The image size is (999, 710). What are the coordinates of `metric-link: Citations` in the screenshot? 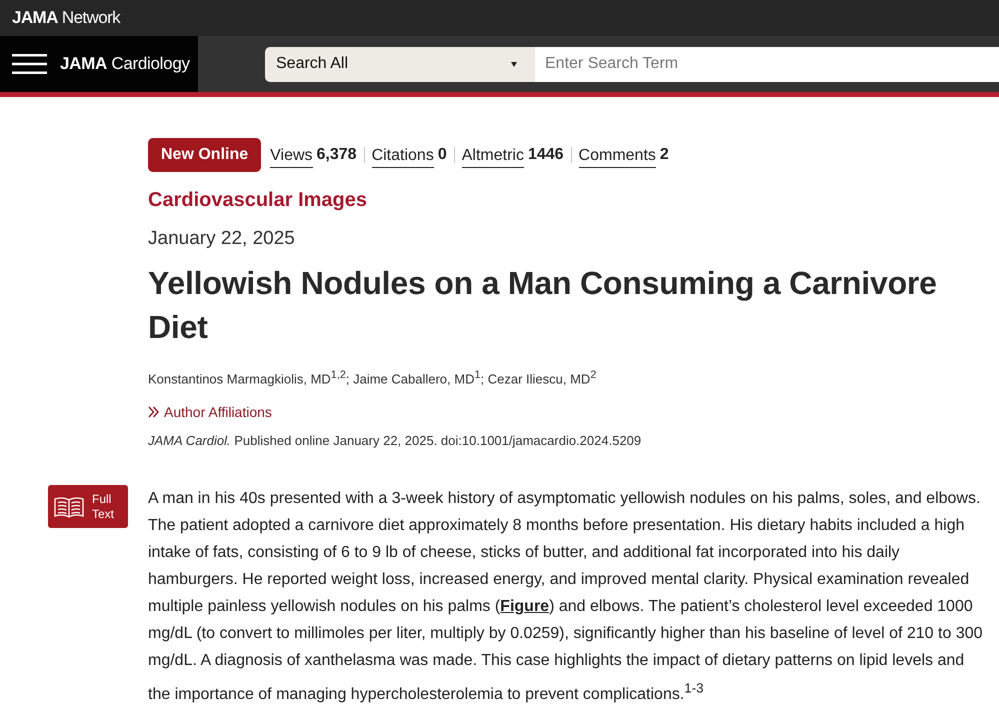 It's located at (403, 157).